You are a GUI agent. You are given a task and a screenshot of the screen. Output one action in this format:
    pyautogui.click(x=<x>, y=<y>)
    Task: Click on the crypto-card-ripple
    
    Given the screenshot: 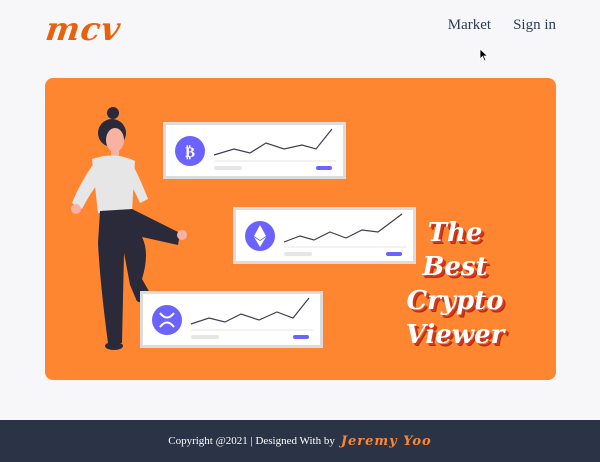 What is the action you would take?
    pyautogui.click(x=231, y=319)
    